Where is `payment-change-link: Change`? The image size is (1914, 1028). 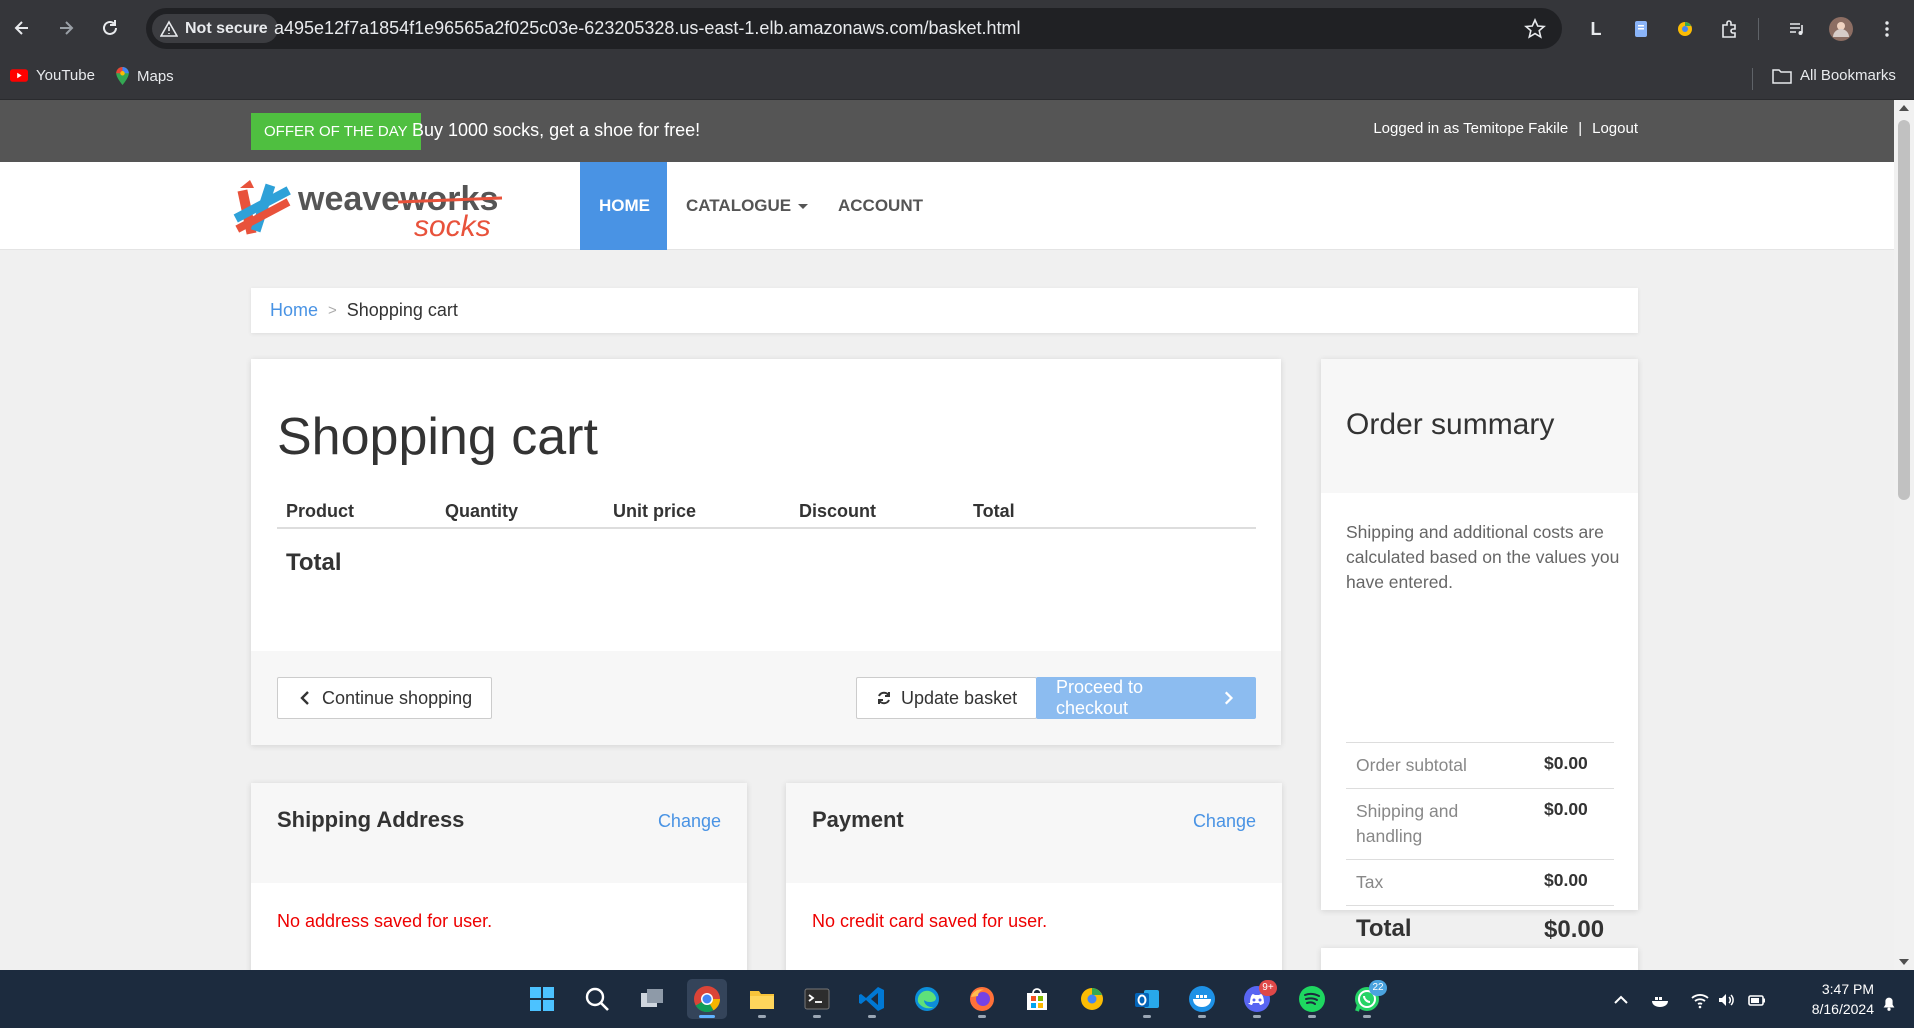
payment-change-link: Change is located at coordinates (1224, 821).